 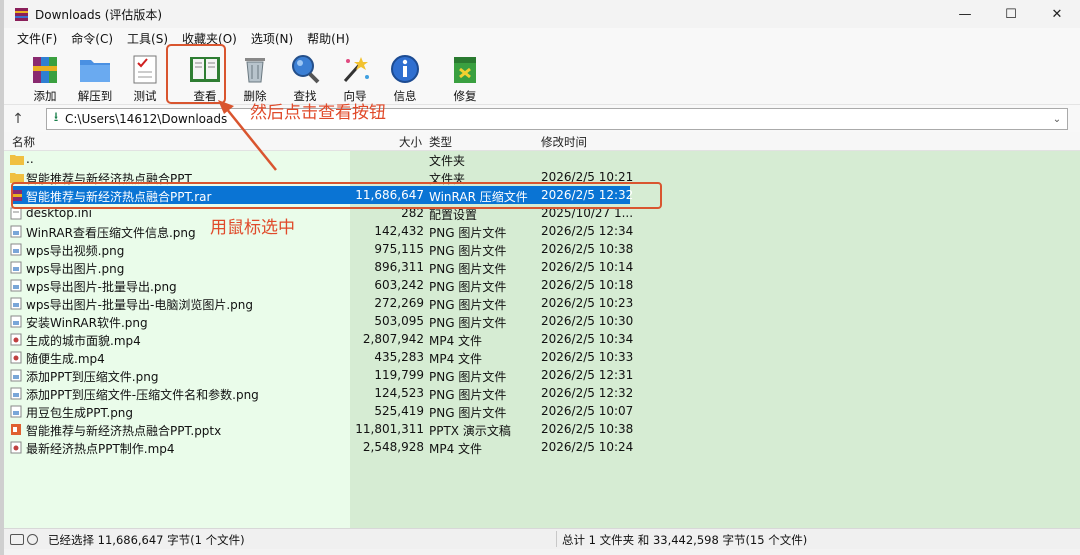 What do you see at coordinates (440, 142) in the screenshot?
I see `header-type: 类型` at bounding box center [440, 142].